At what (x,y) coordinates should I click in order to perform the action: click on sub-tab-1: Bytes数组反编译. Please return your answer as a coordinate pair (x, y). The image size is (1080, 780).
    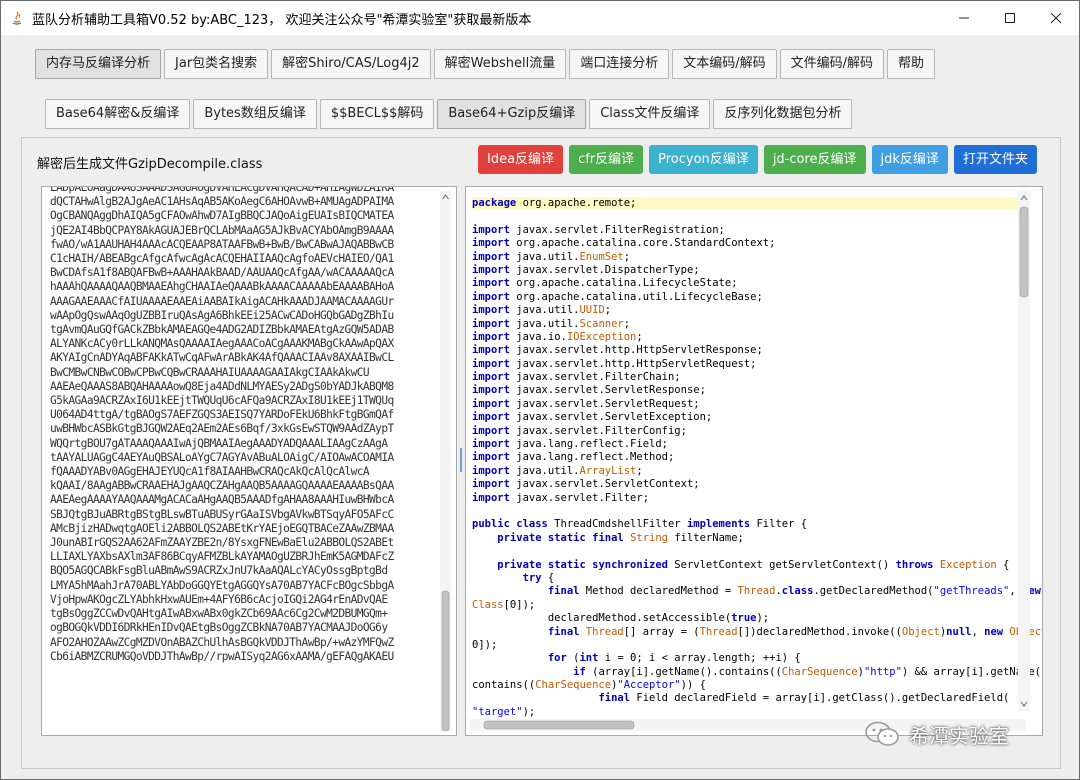
    Looking at the image, I should click on (255, 114).